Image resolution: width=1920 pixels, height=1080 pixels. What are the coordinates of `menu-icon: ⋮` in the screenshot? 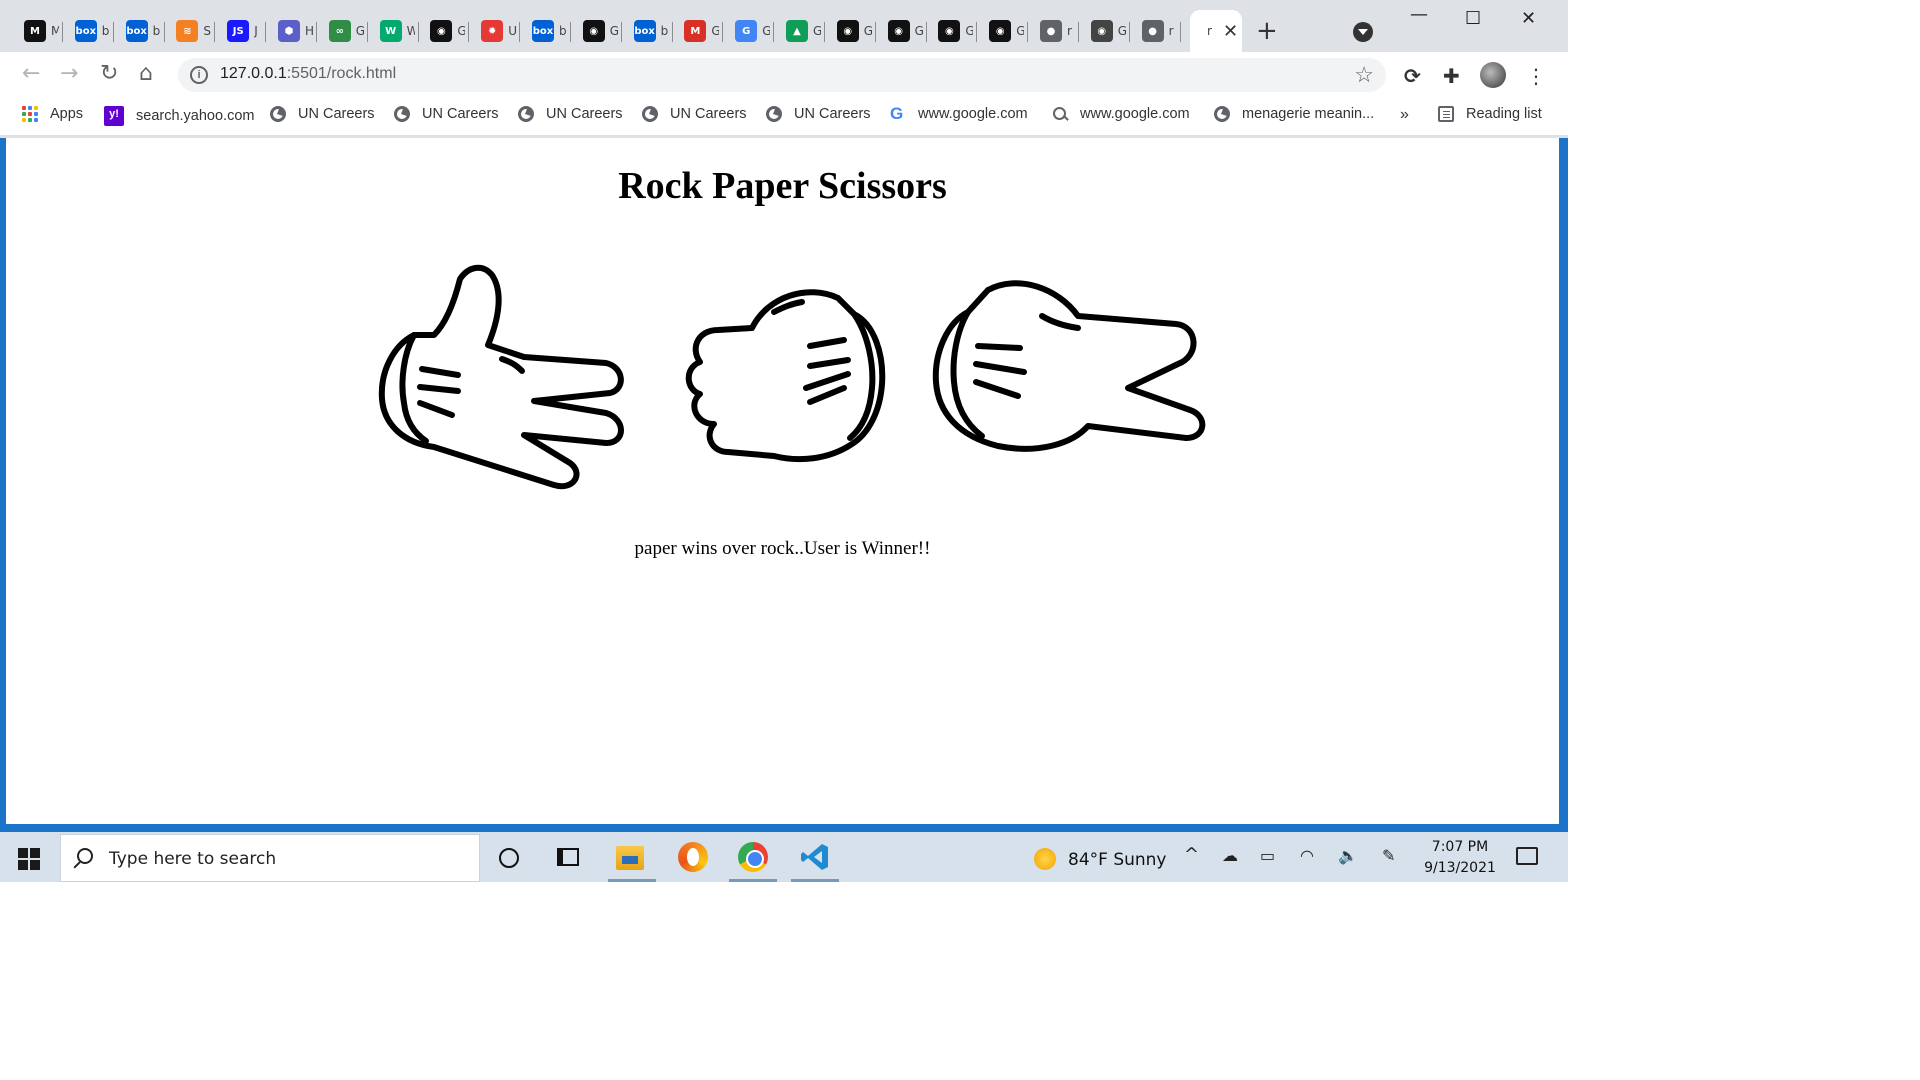 It's located at (1536, 76).